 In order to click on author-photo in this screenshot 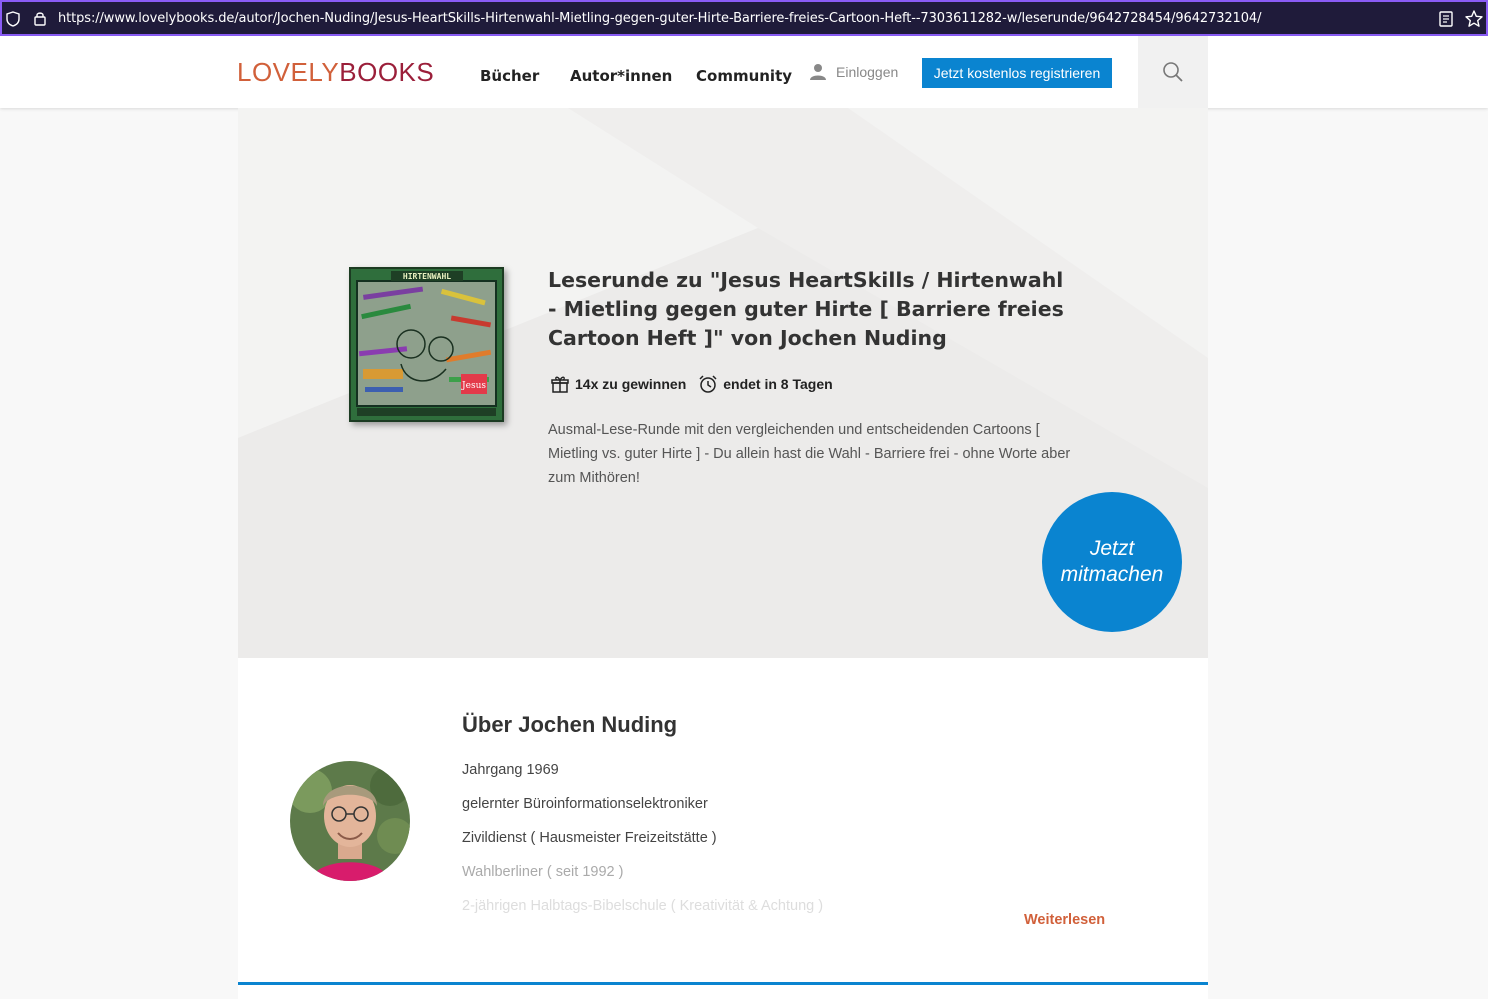, I will do `click(350, 821)`.